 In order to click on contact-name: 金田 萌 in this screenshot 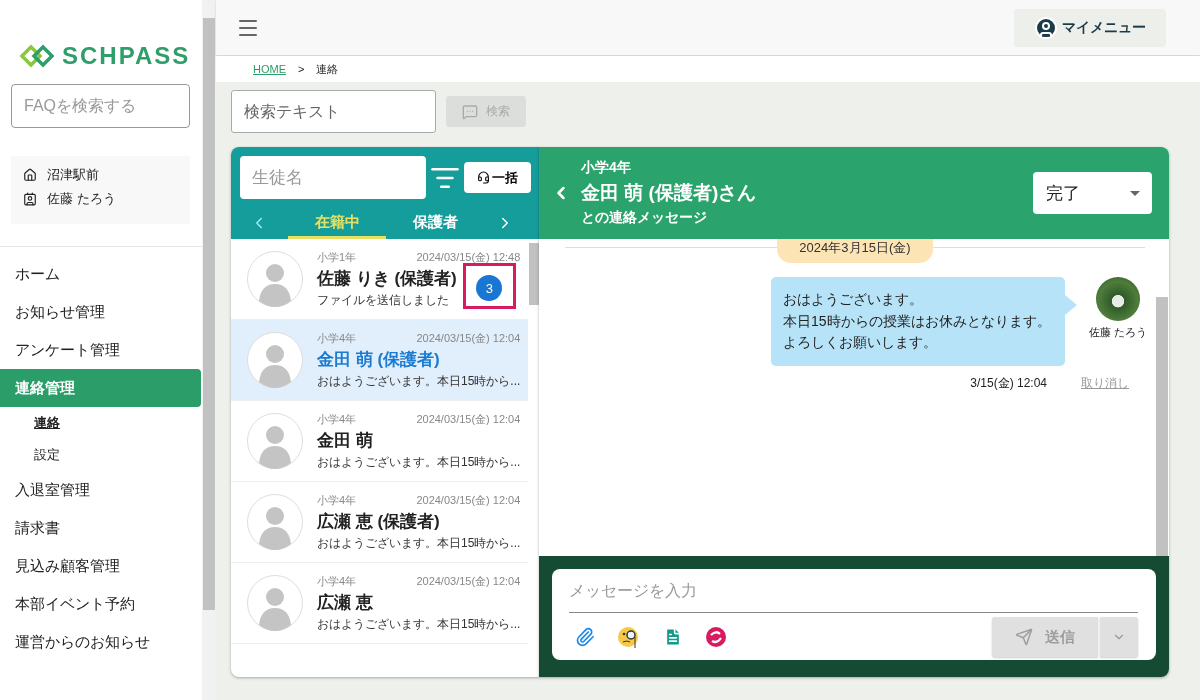, I will do `click(345, 440)`.